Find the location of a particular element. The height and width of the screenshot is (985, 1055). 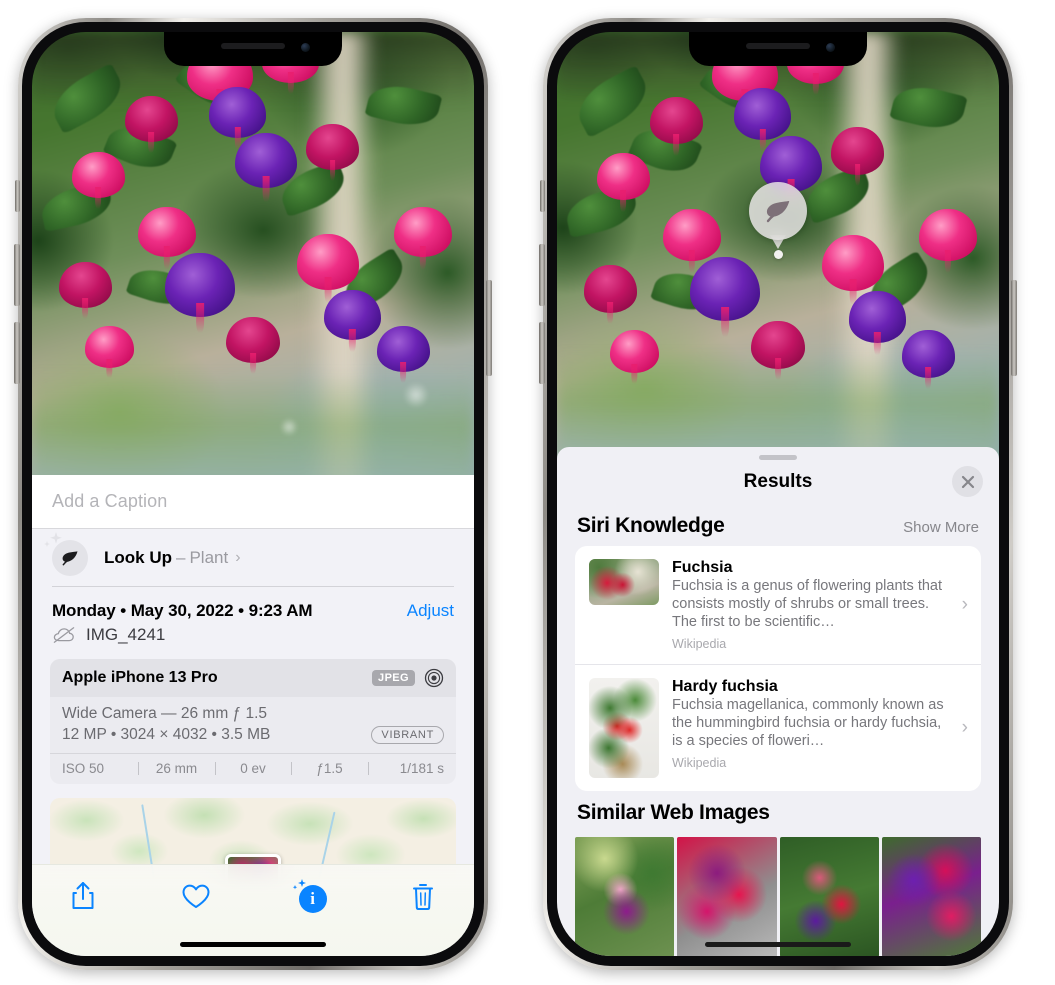

info-bubble: i is located at coordinates (309, 896).